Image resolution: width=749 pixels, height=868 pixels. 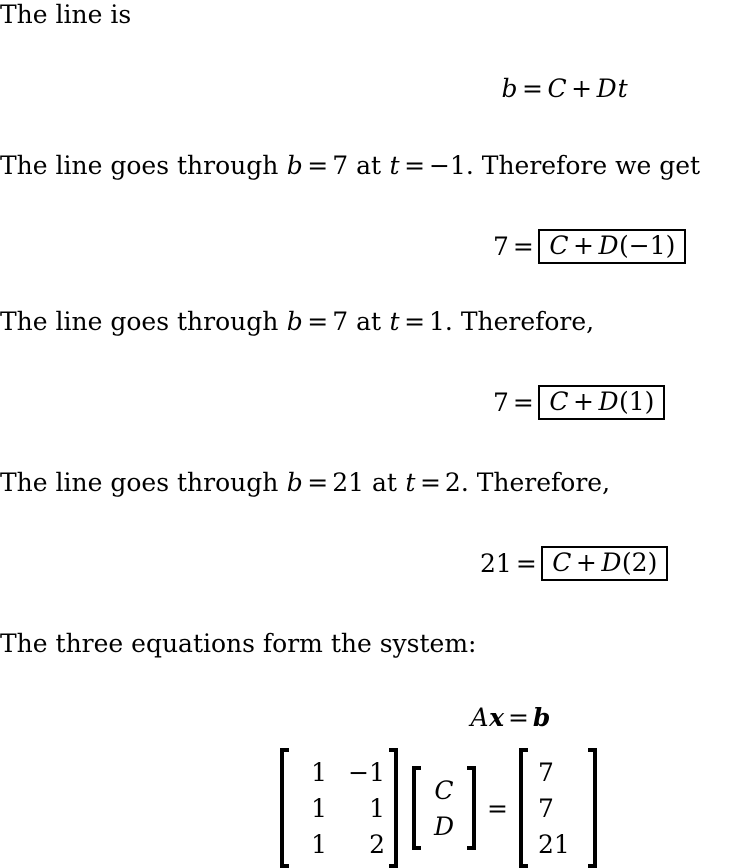 I want to click on vector-x-left-bracket, so click(x=416, y=808).